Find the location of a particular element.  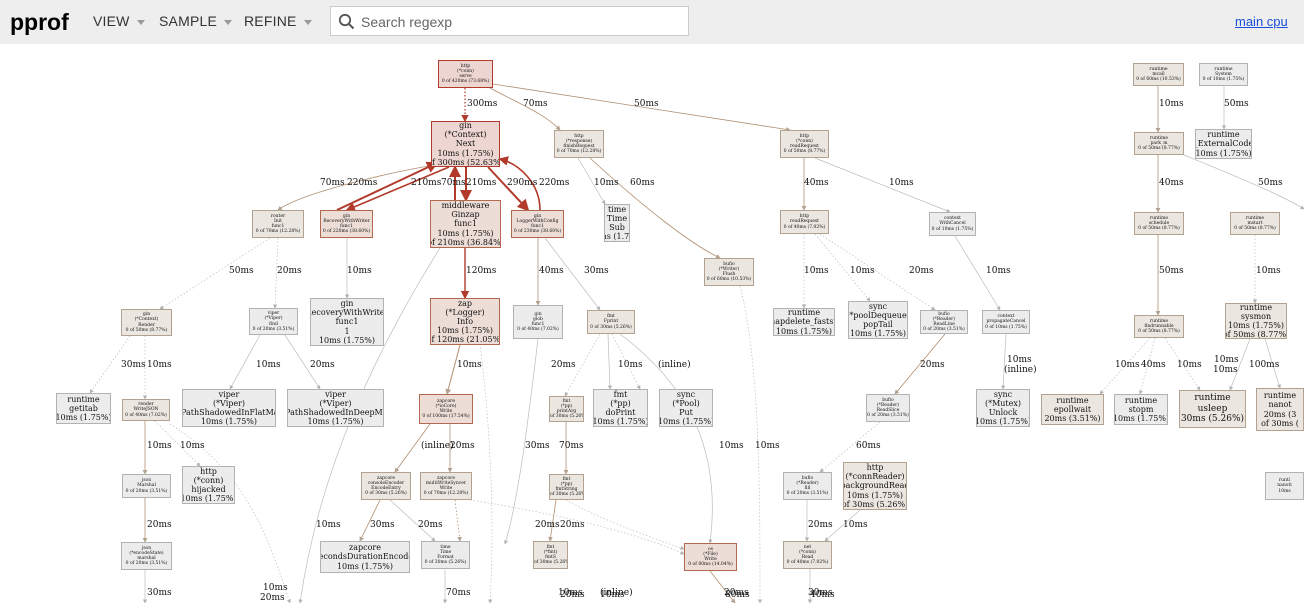

graph-node-bufio-readslice: bufio (*Reader) ReadSlice 0 of 20ms (3.51%) is located at coordinates (888, 408).